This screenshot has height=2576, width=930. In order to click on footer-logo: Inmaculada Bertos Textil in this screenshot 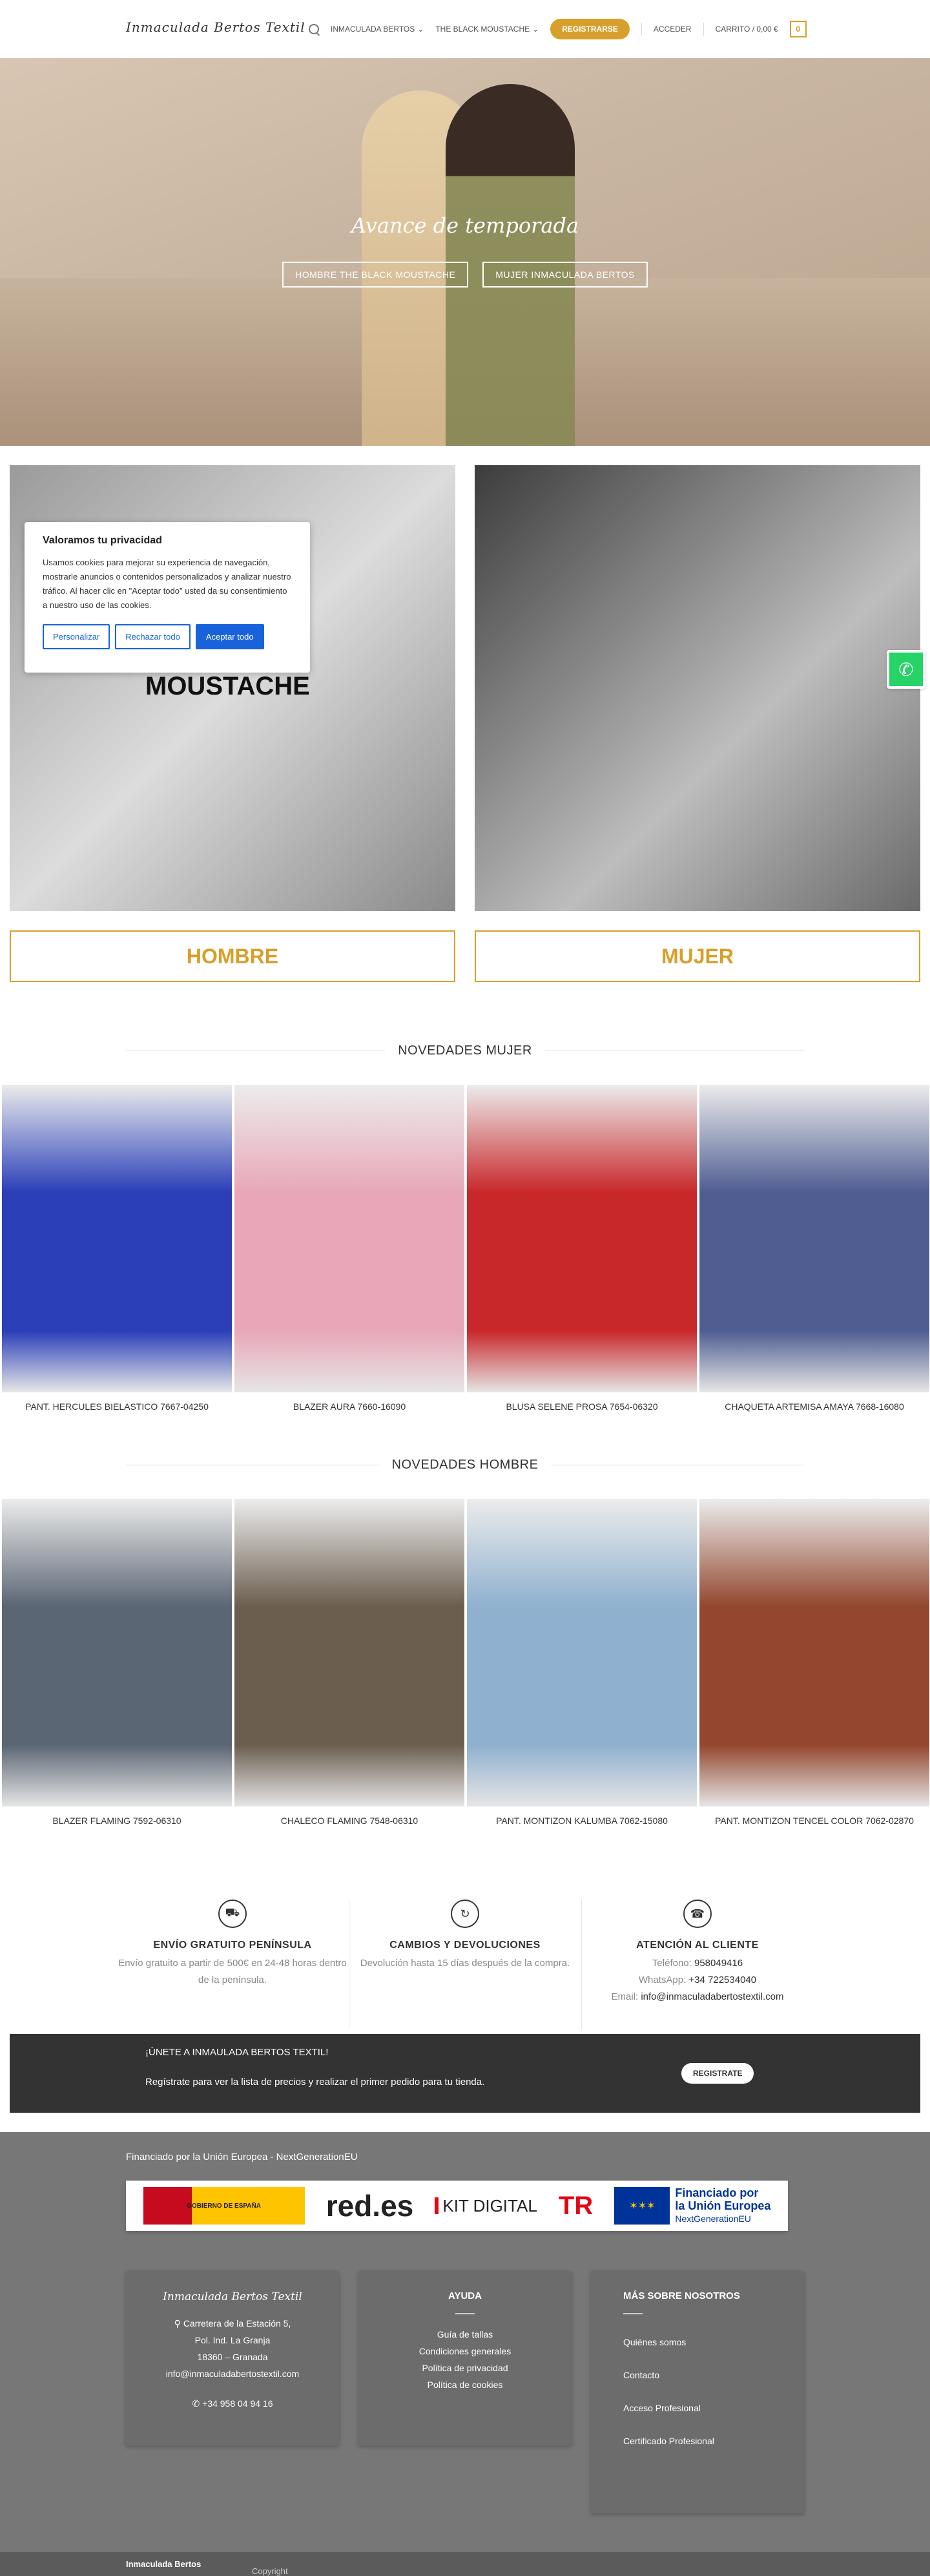, I will do `click(232, 2296)`.